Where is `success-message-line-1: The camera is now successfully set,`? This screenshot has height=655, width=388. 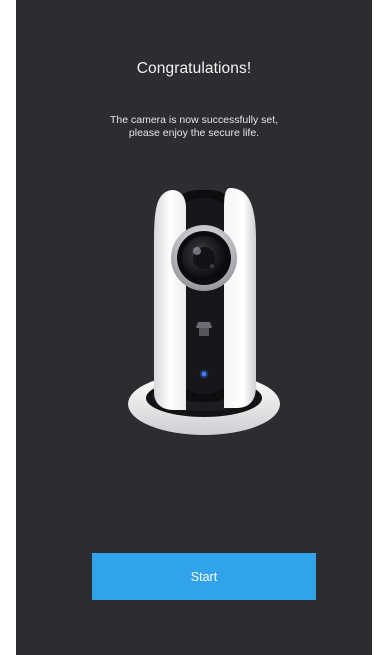
success-message-line-1: The camera is now successfully set, is located at coordinates (194, 120).